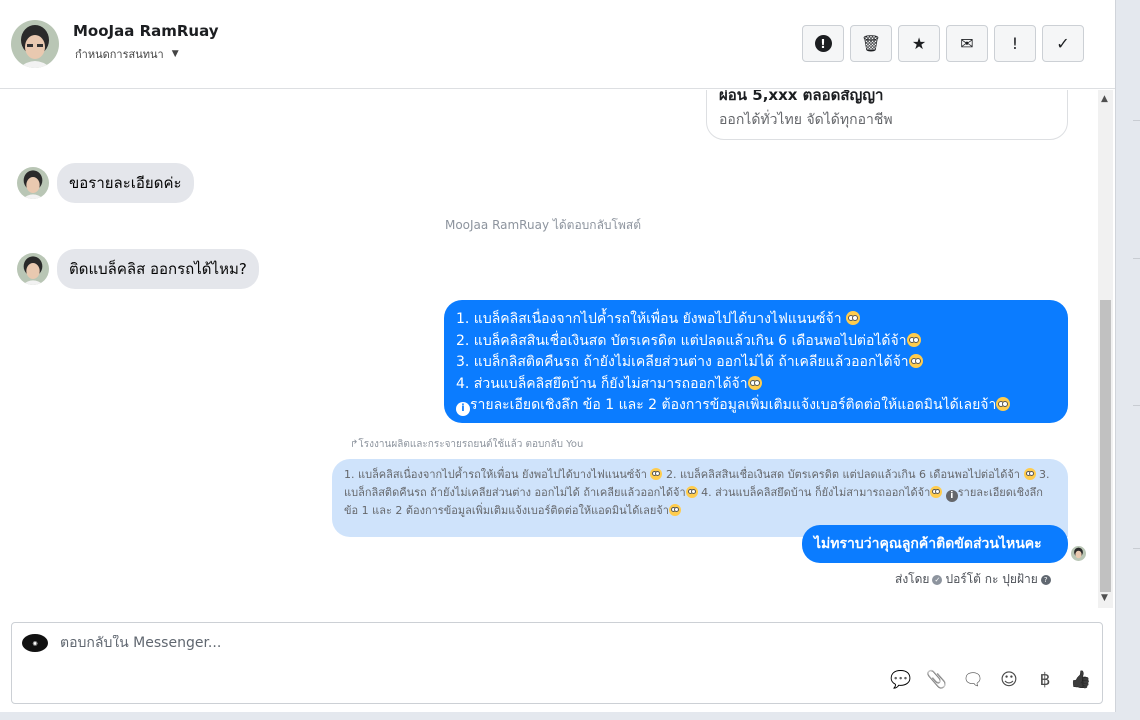  Describe the element at coordinates (1105, 446) in the screenshot. I see `scrollbar-thumb` at that location.